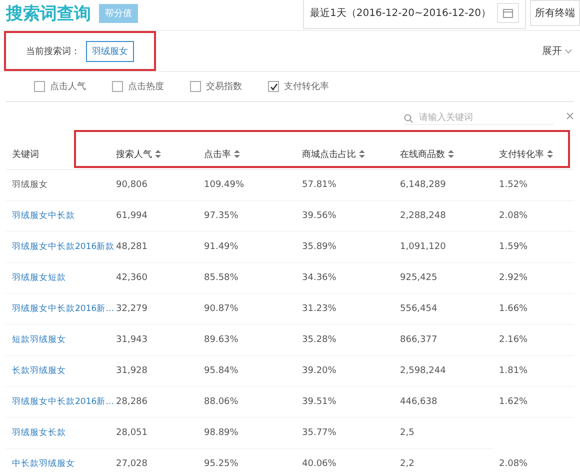 The height and width of the screenshot is (474, 580). Describe the element at coordinates (407, 464) in the screenshot. I see `table-cell: 2,2` at that location.